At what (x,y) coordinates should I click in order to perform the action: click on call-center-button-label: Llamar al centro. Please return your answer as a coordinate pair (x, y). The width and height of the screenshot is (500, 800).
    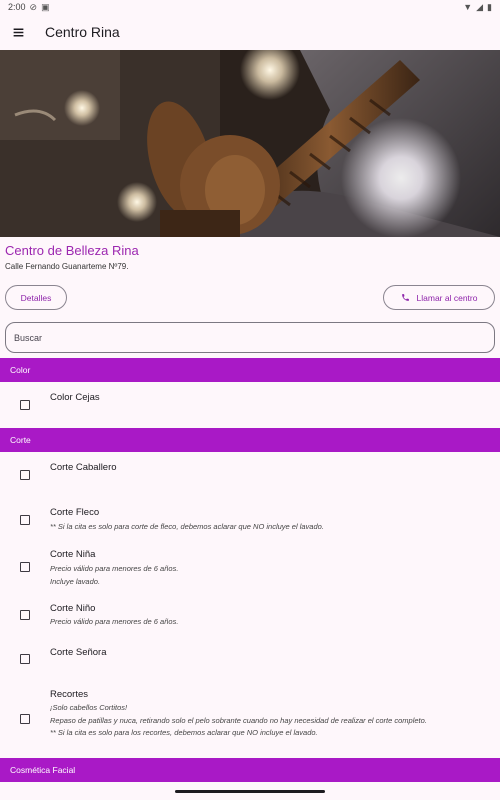
    Looking at the image, I should click on (447, 297).